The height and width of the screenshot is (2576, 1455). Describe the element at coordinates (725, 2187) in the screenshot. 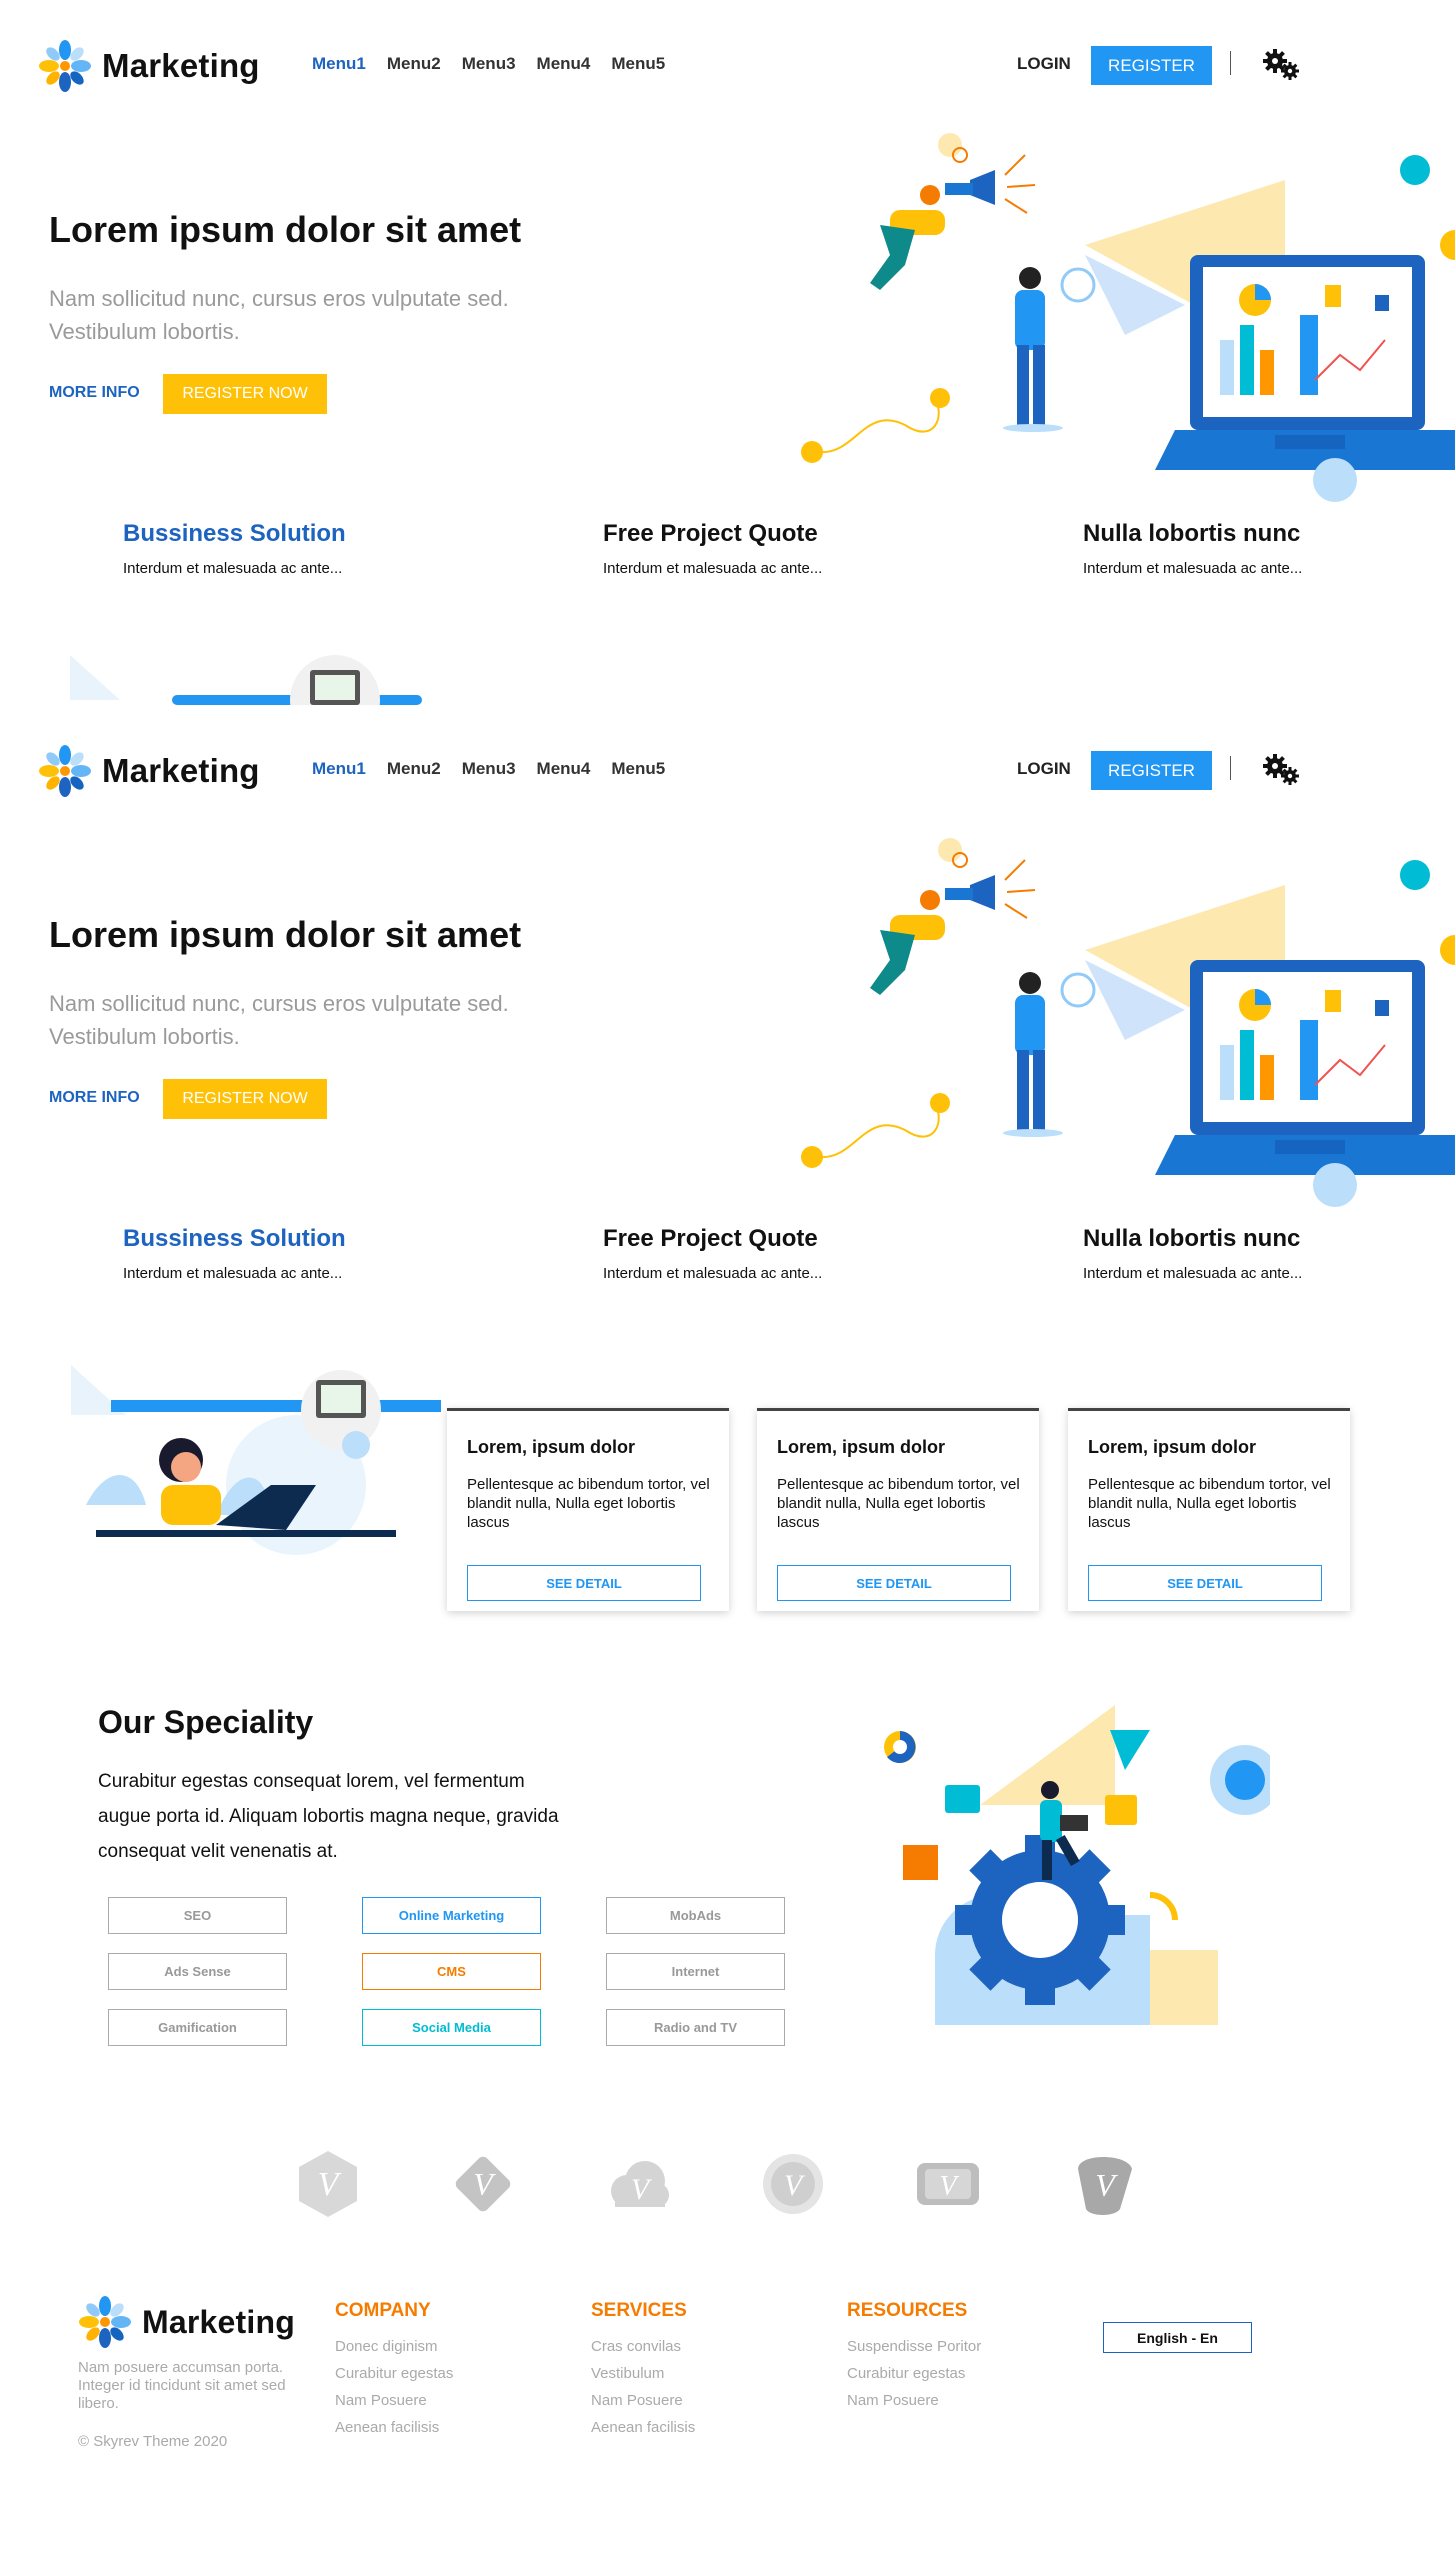

I see `partner-logos: V V V V V V` at that location.